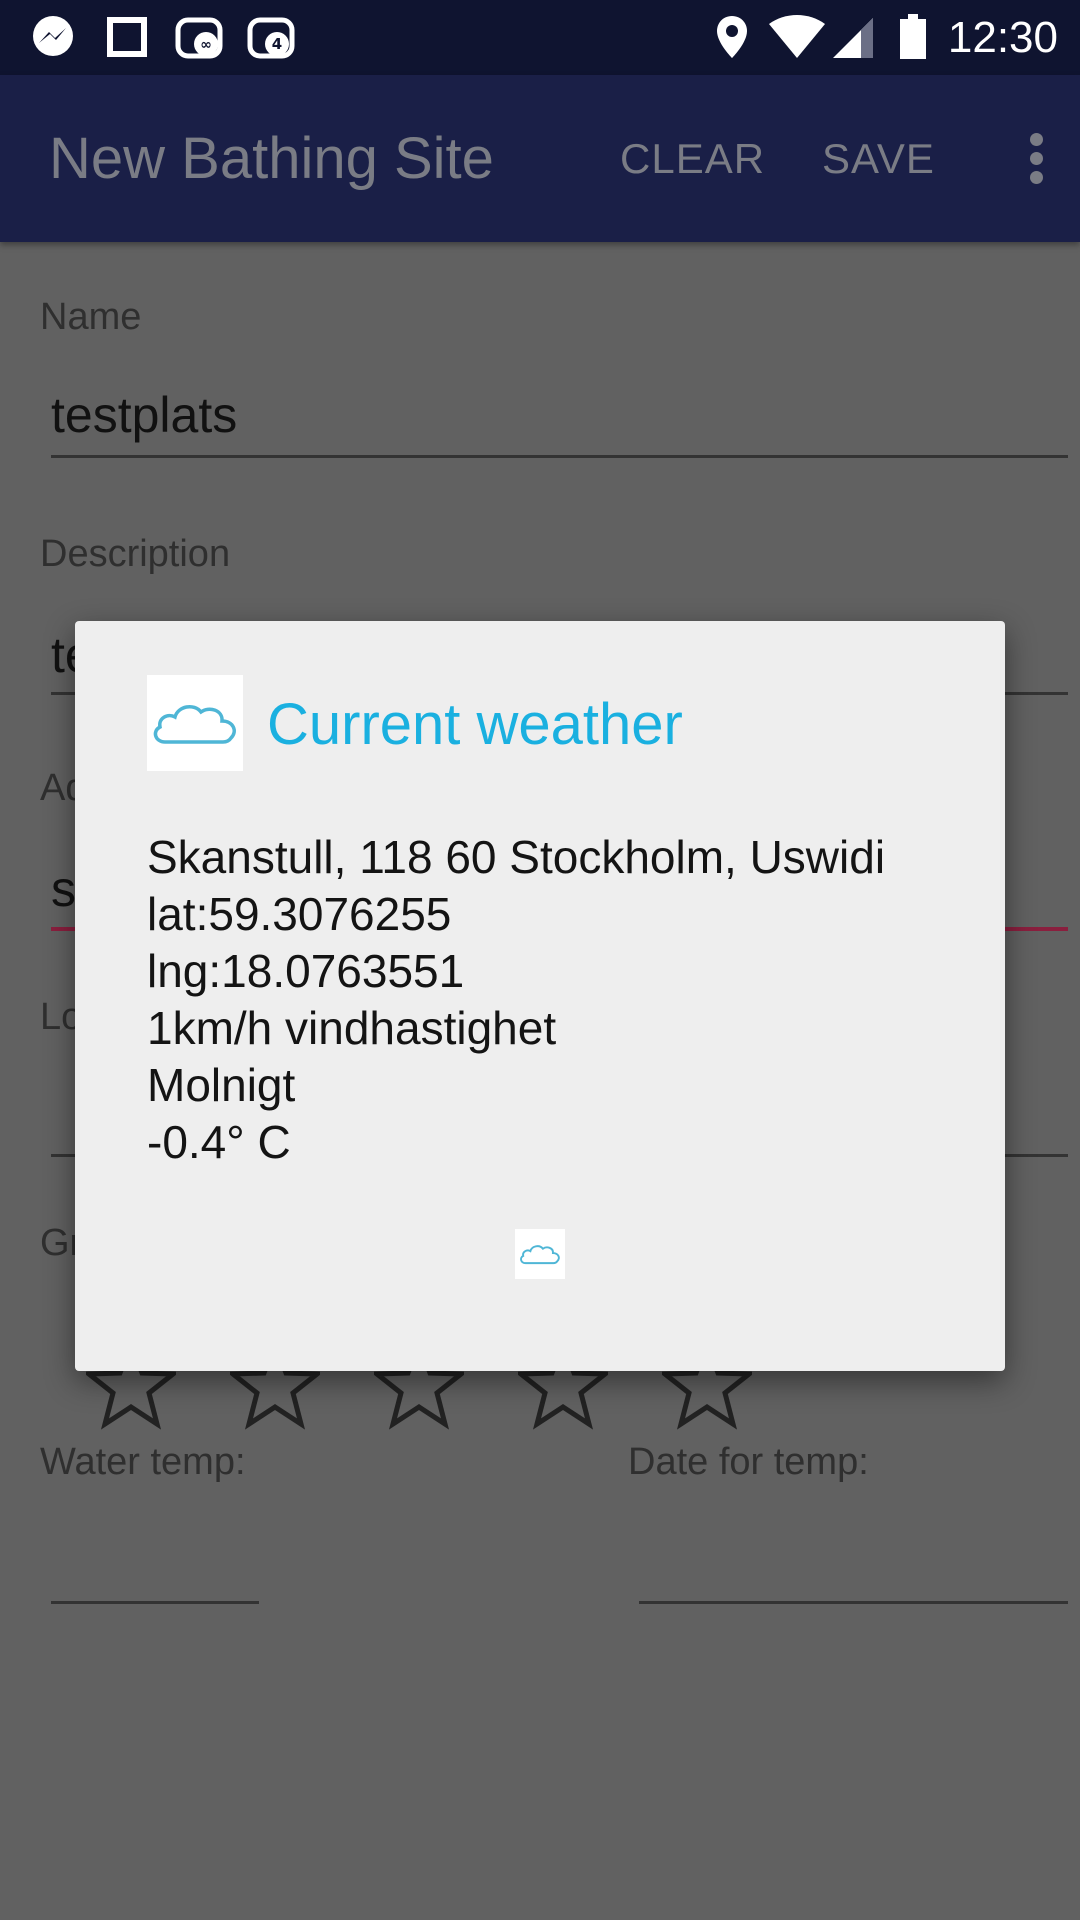 This screenshot has height=1920, width=1080. What do you see at coordinates (1002, 37) in the screenshot?
I see `status-time: 12:30` at bounding box center [1002, 37].